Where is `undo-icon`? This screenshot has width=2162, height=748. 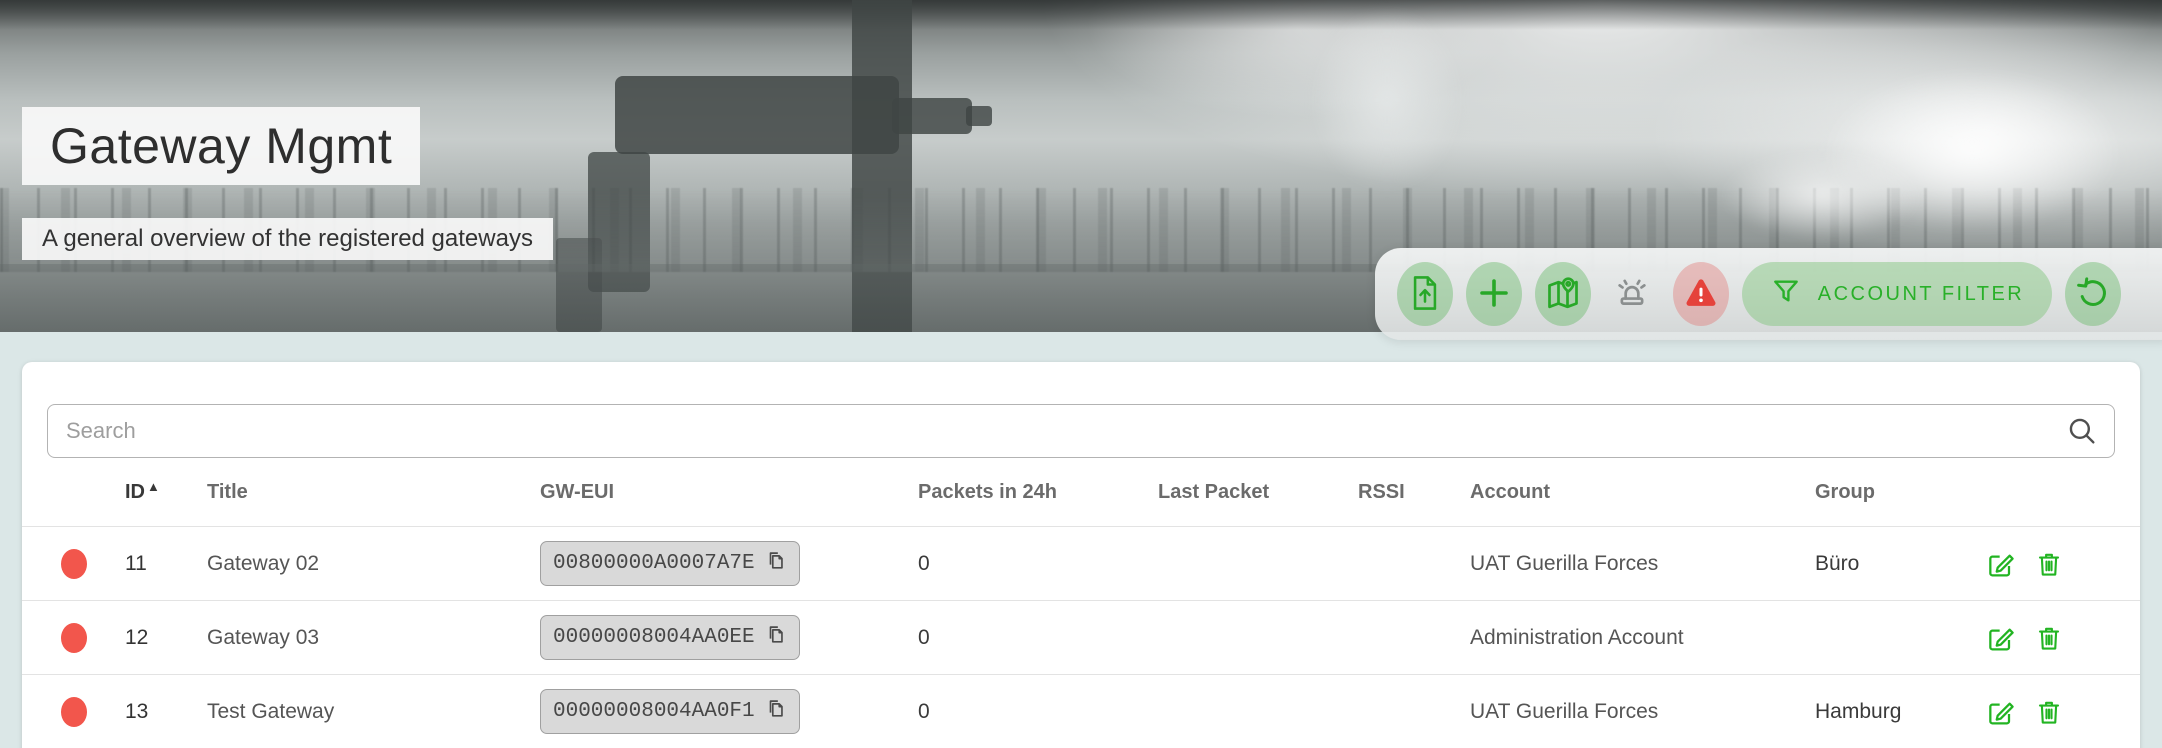
undo-icon is located at coordinates (2093, 294).